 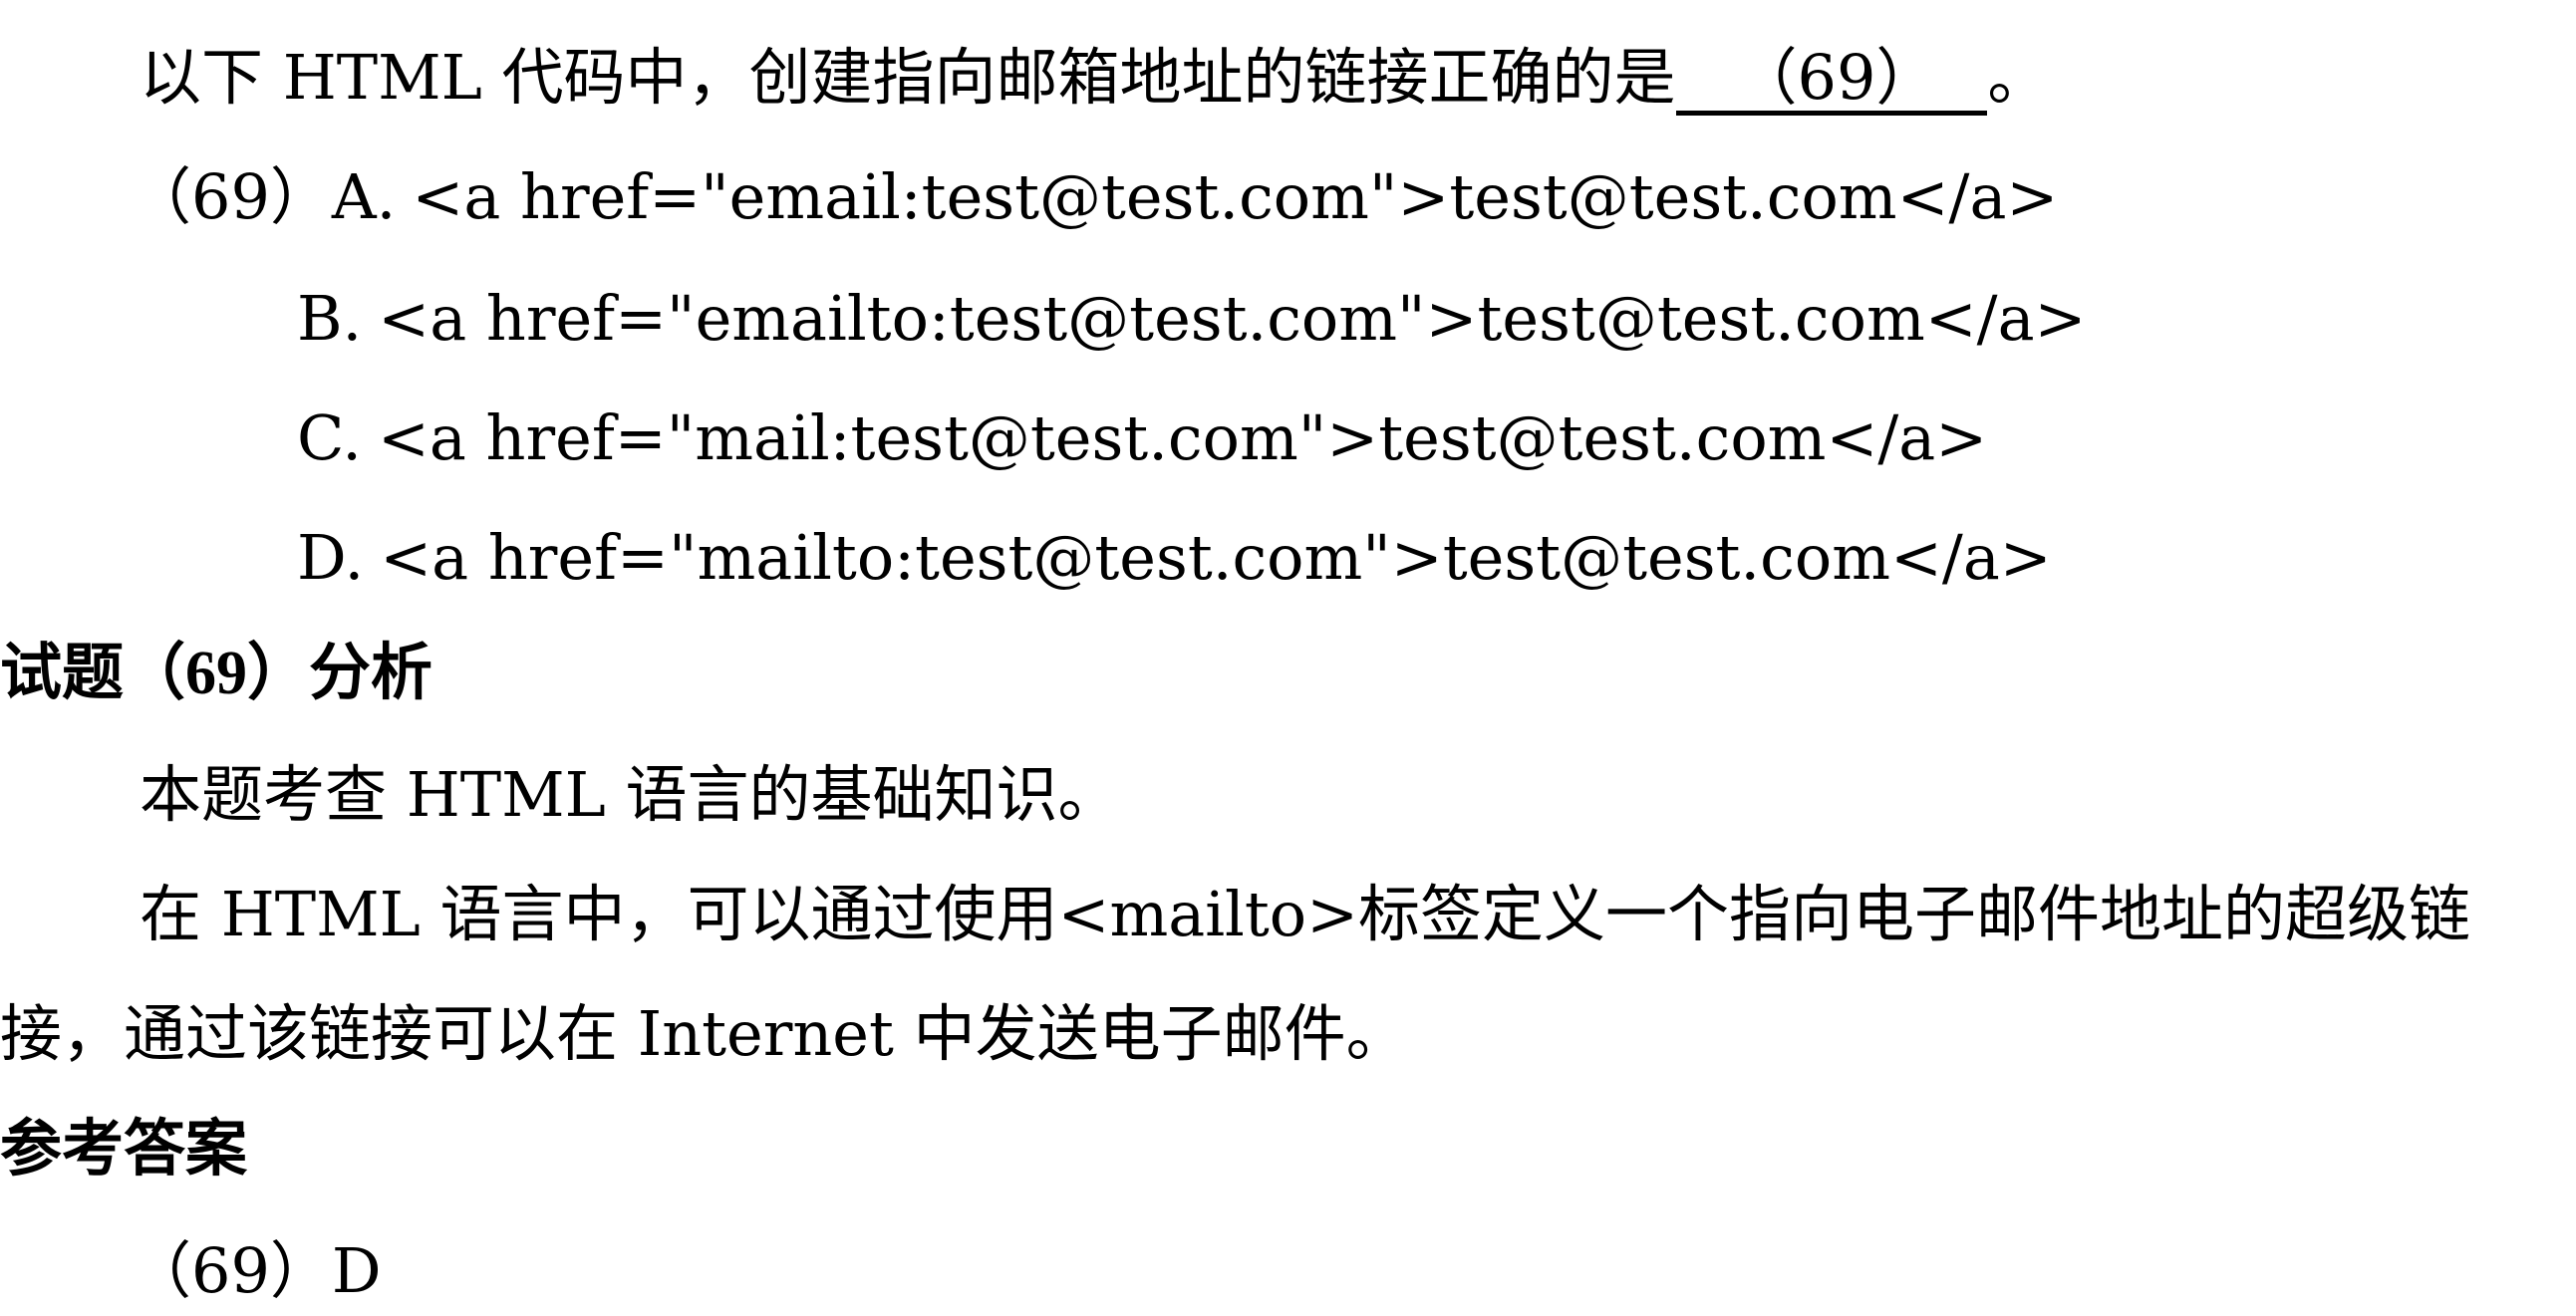 I want to click on option-letter: D., so click(x=331, y=558).